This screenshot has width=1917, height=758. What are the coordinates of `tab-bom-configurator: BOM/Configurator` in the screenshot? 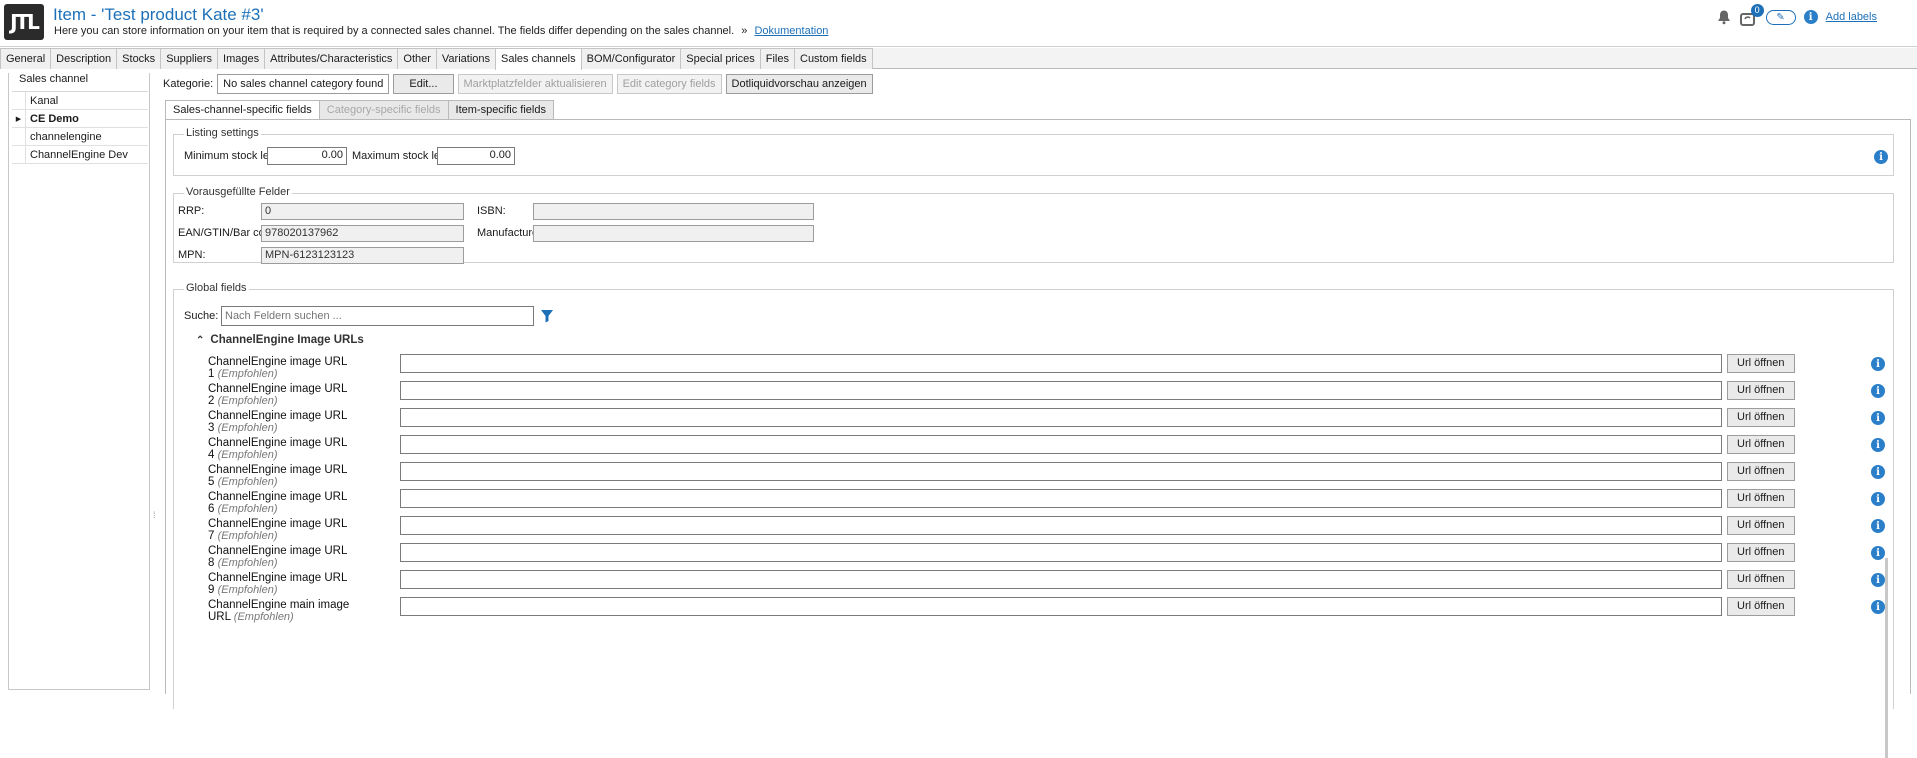 It's located at (631, 58).